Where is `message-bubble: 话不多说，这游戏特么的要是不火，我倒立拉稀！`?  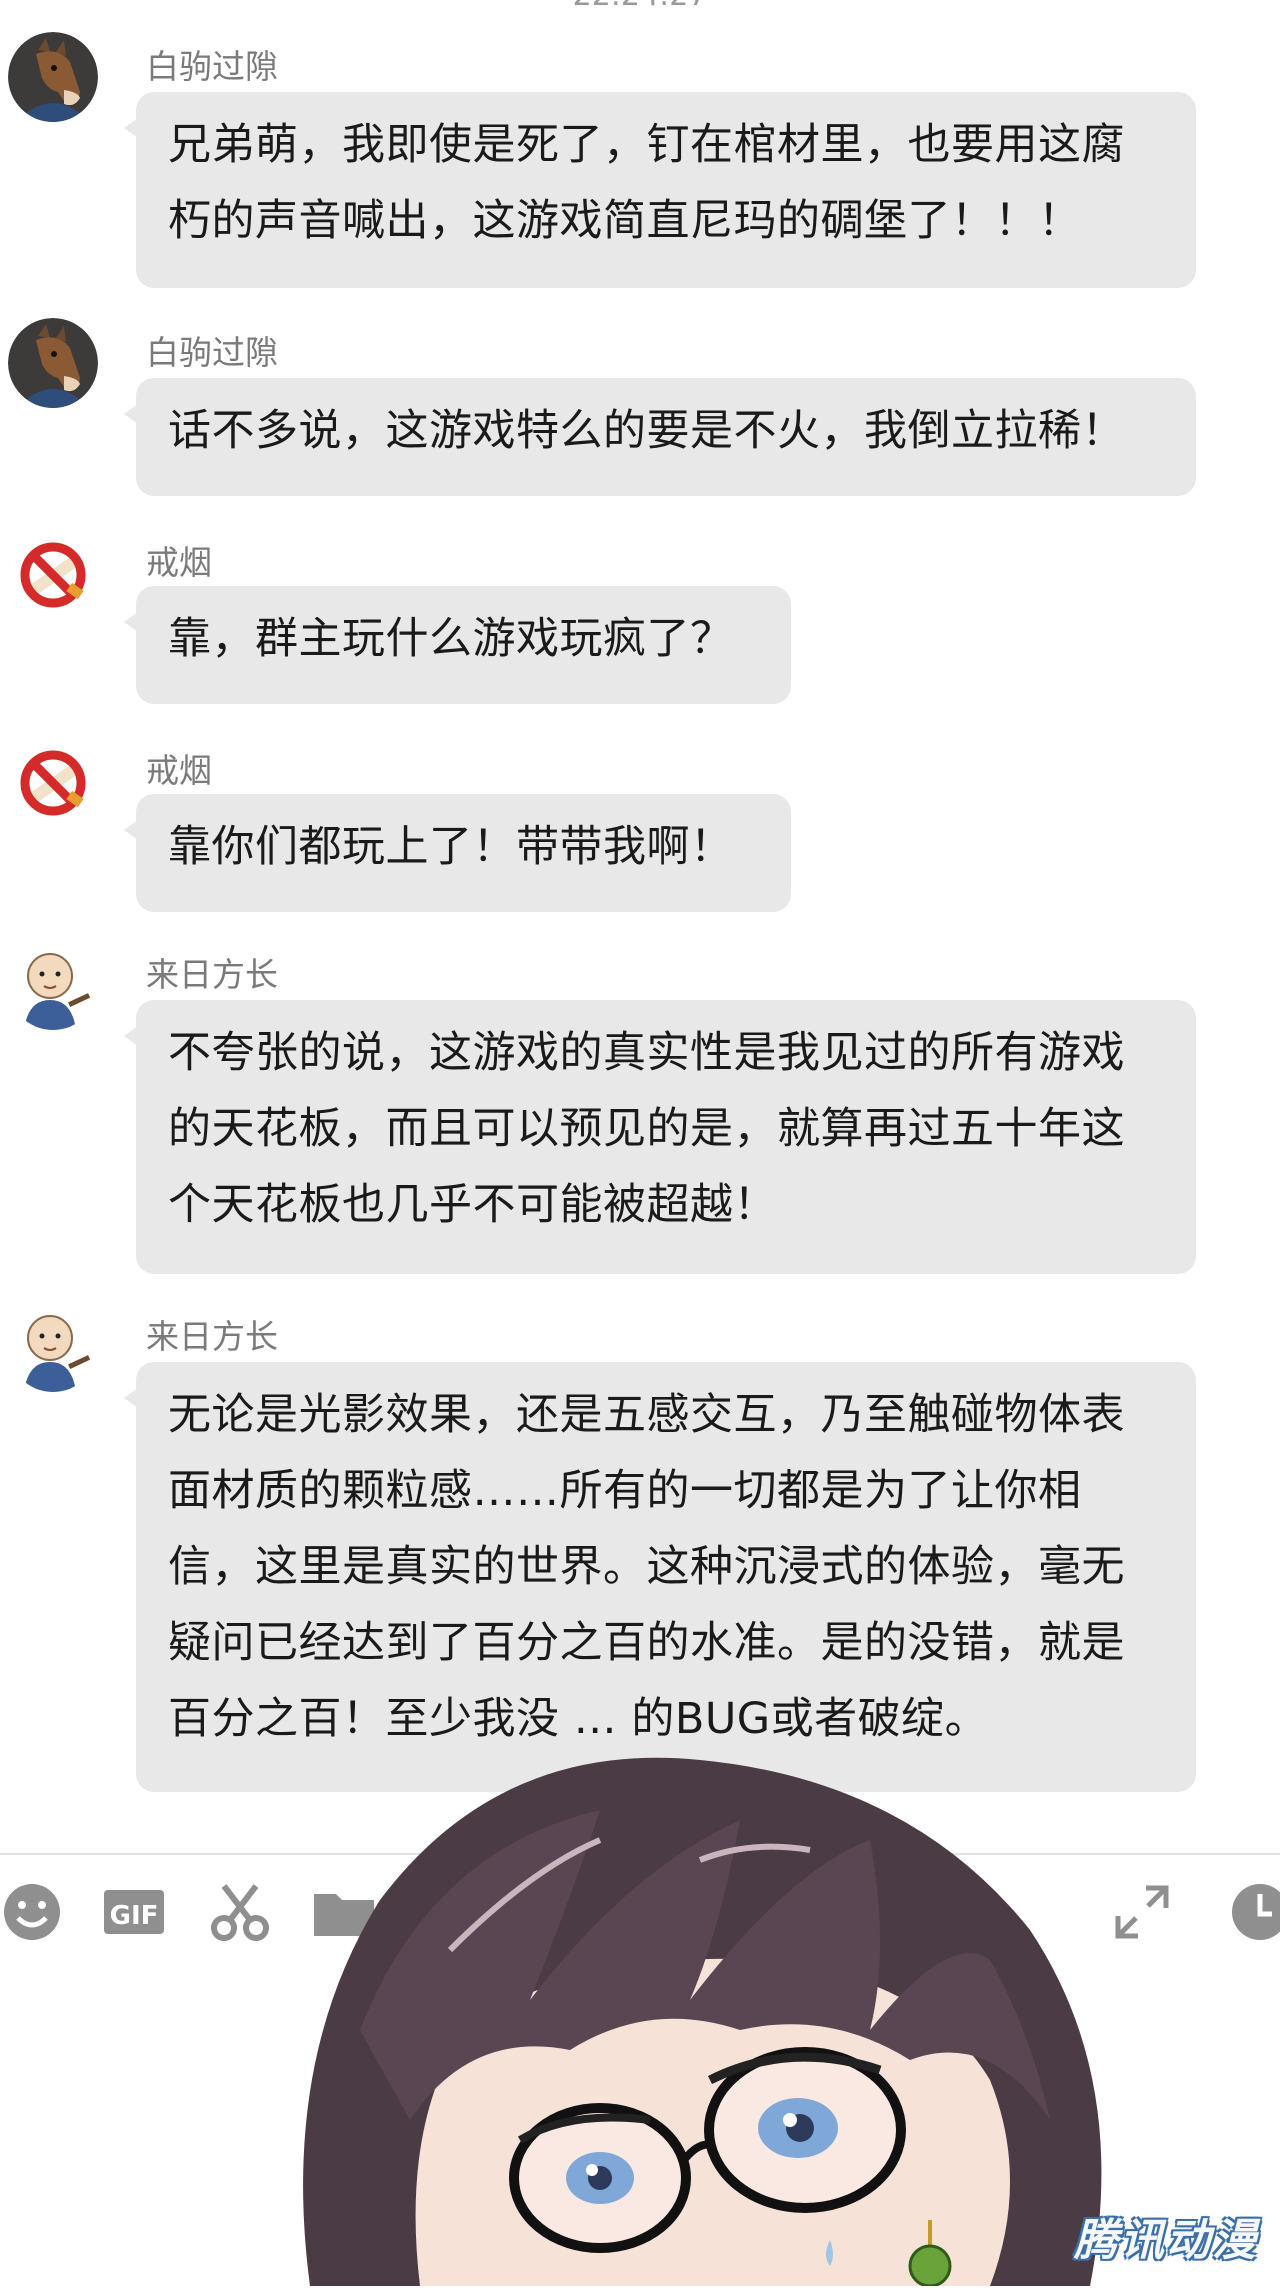 message-bubble: 话不多说，这游戏特么的要是不火，我倒立拉稀！ is located at coordinates (660, 437).